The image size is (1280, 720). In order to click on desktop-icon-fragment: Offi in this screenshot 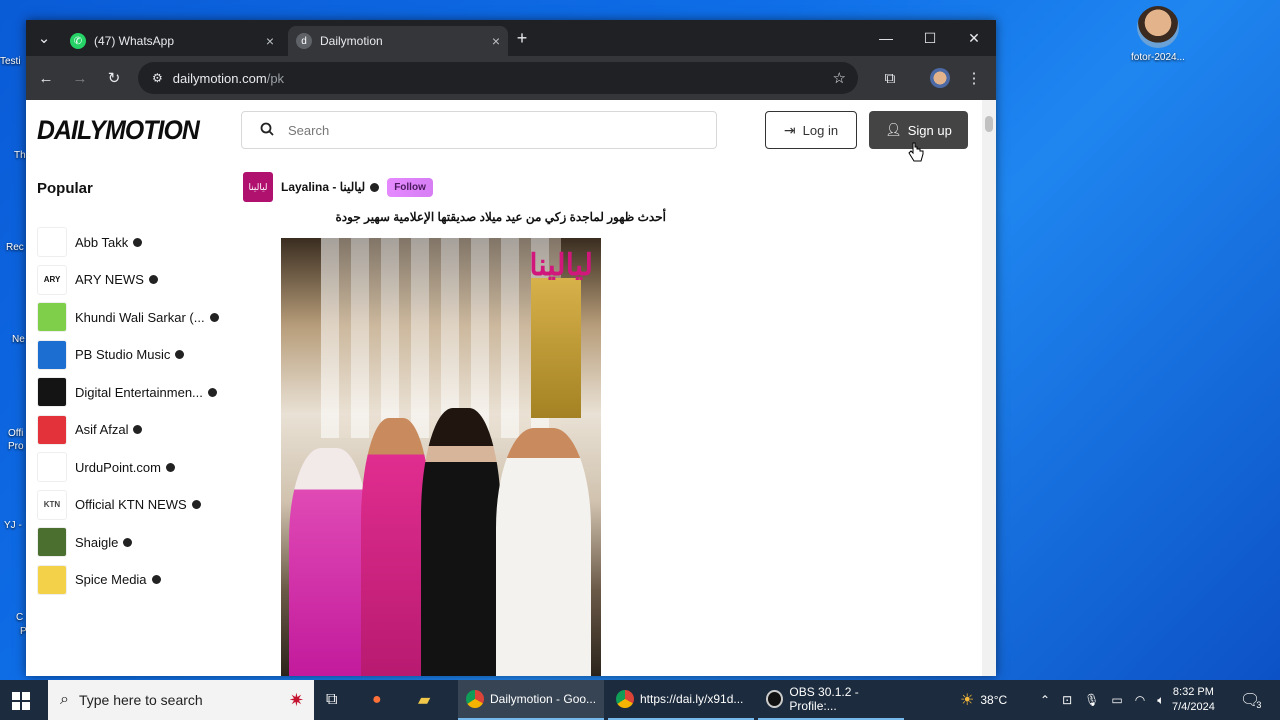, I will do `click(15, 433)`.